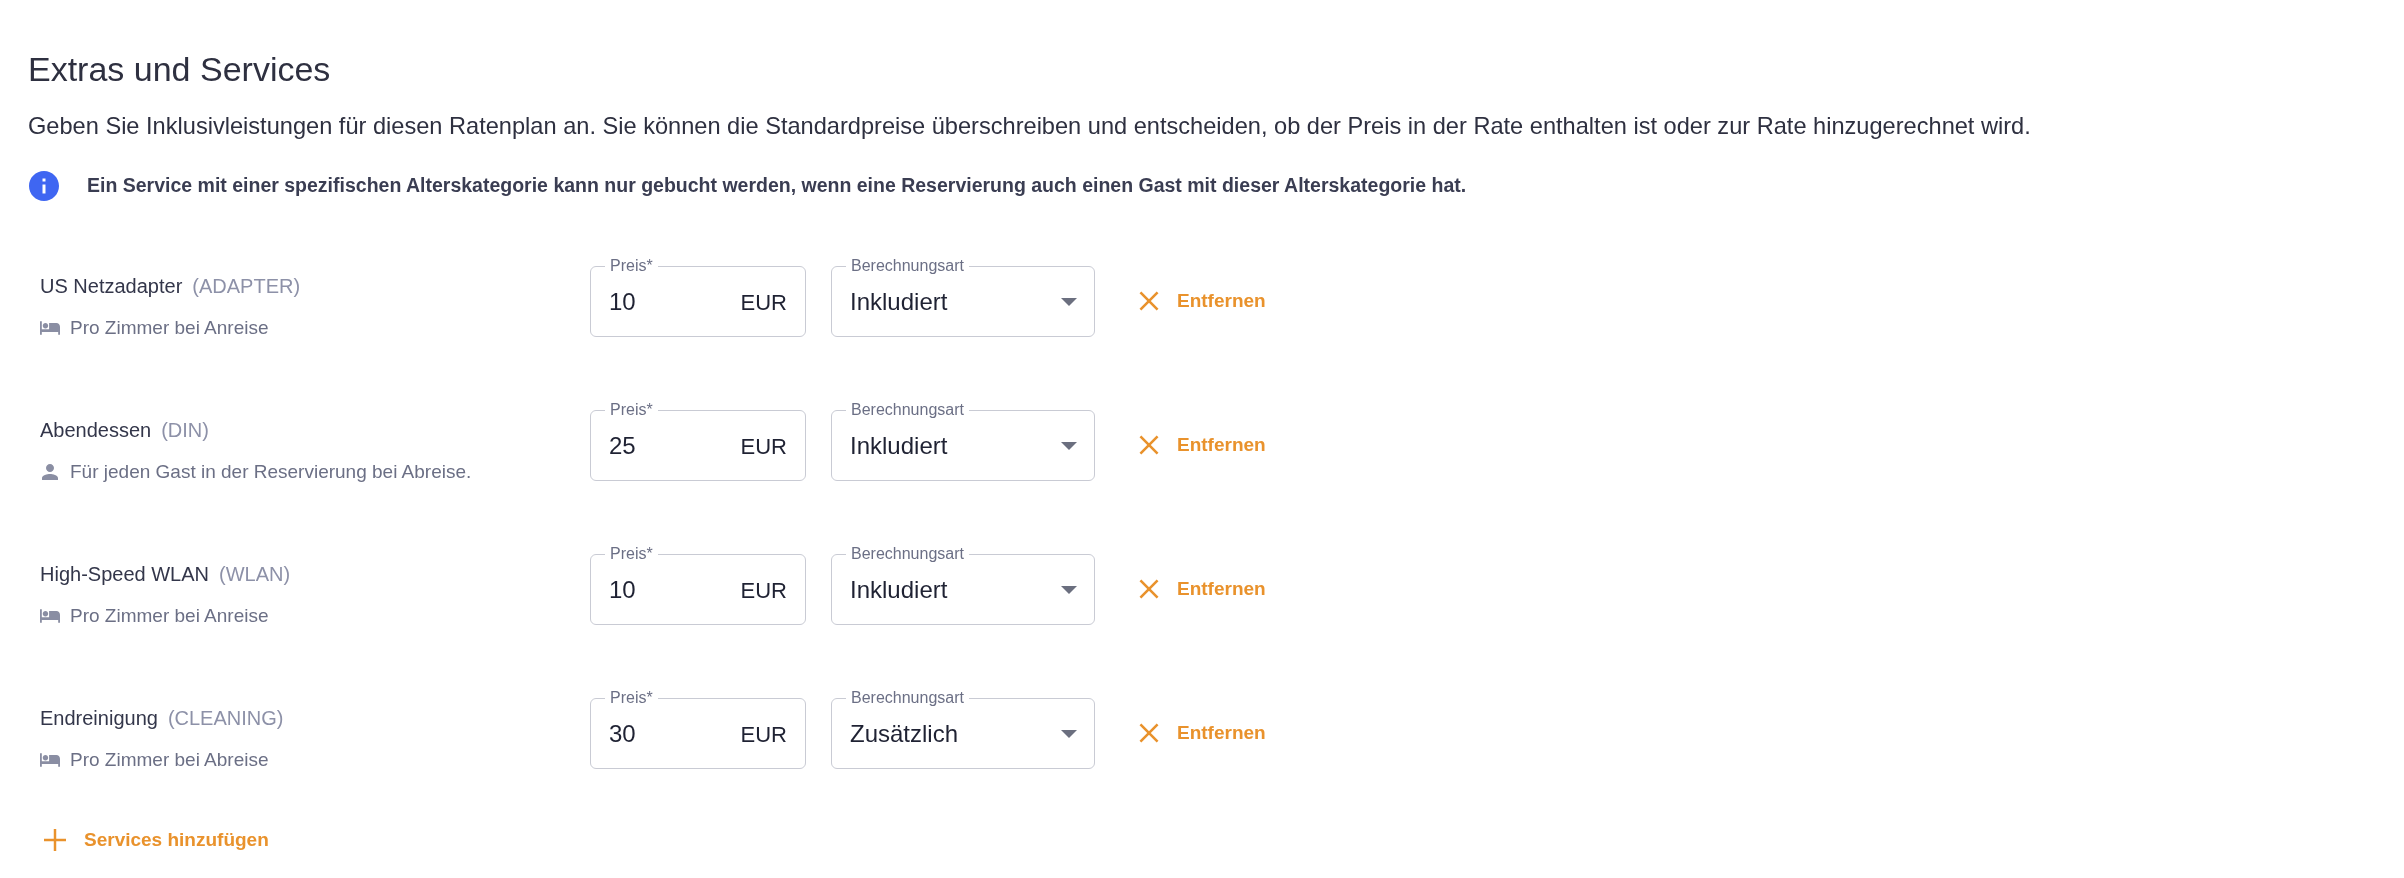  Describe the element at coordinates (180, 69) in the screenshot. I see `section-title: Extras und Services` at that location.